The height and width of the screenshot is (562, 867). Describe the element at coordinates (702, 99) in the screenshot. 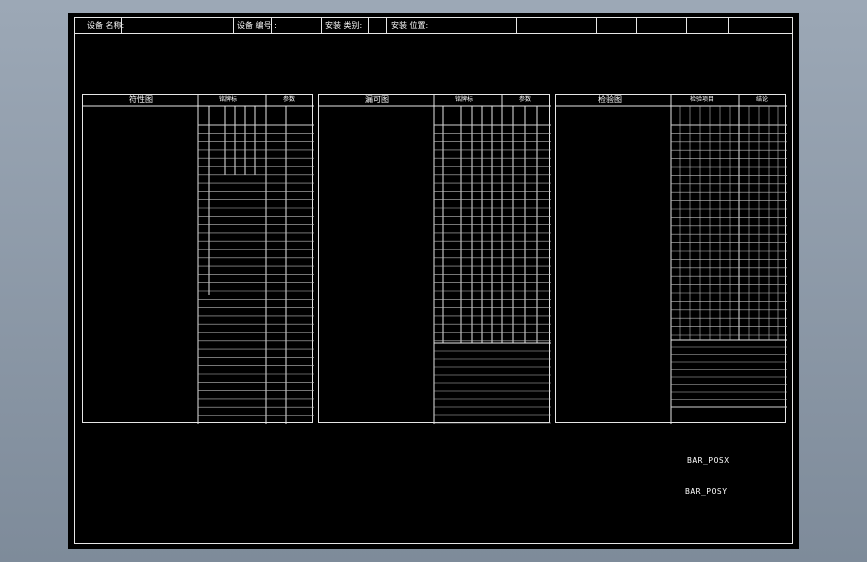

I see `right-panel-group1: 检验项目` at that location.